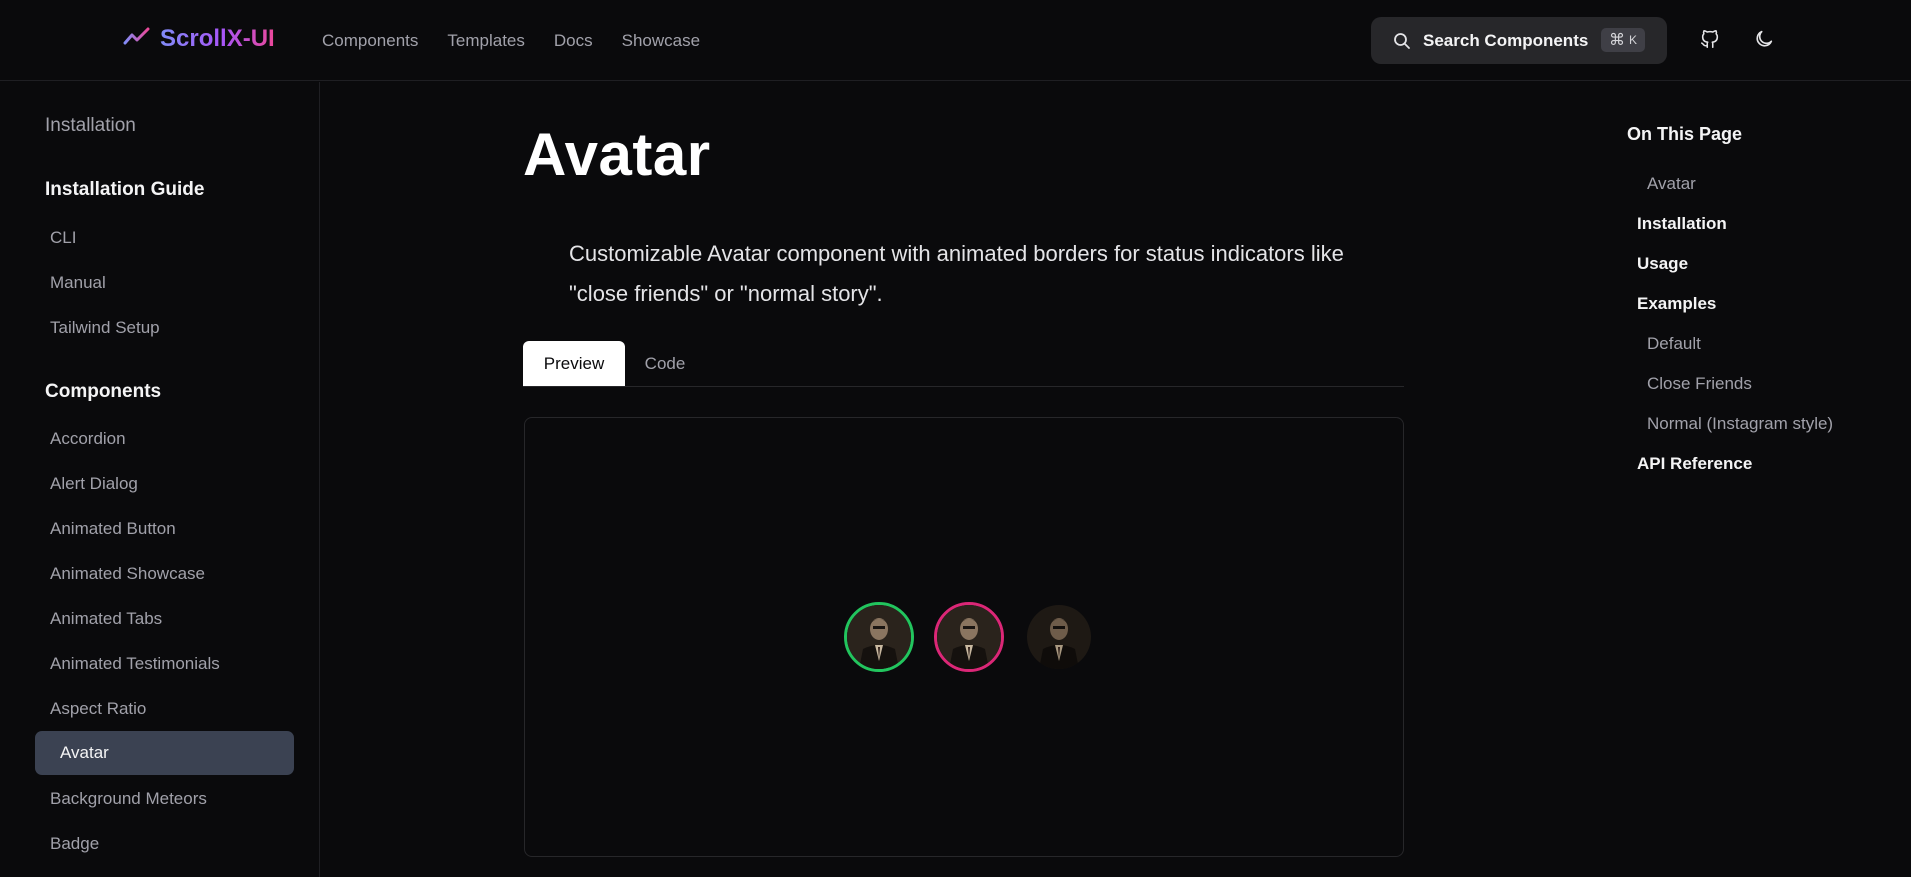 The image size is (1911, 877). What do you see at coordinates (63, 238) in the screenshot?
I see `sidebar-item-cli: CLI` at bounding box center [63, 238].